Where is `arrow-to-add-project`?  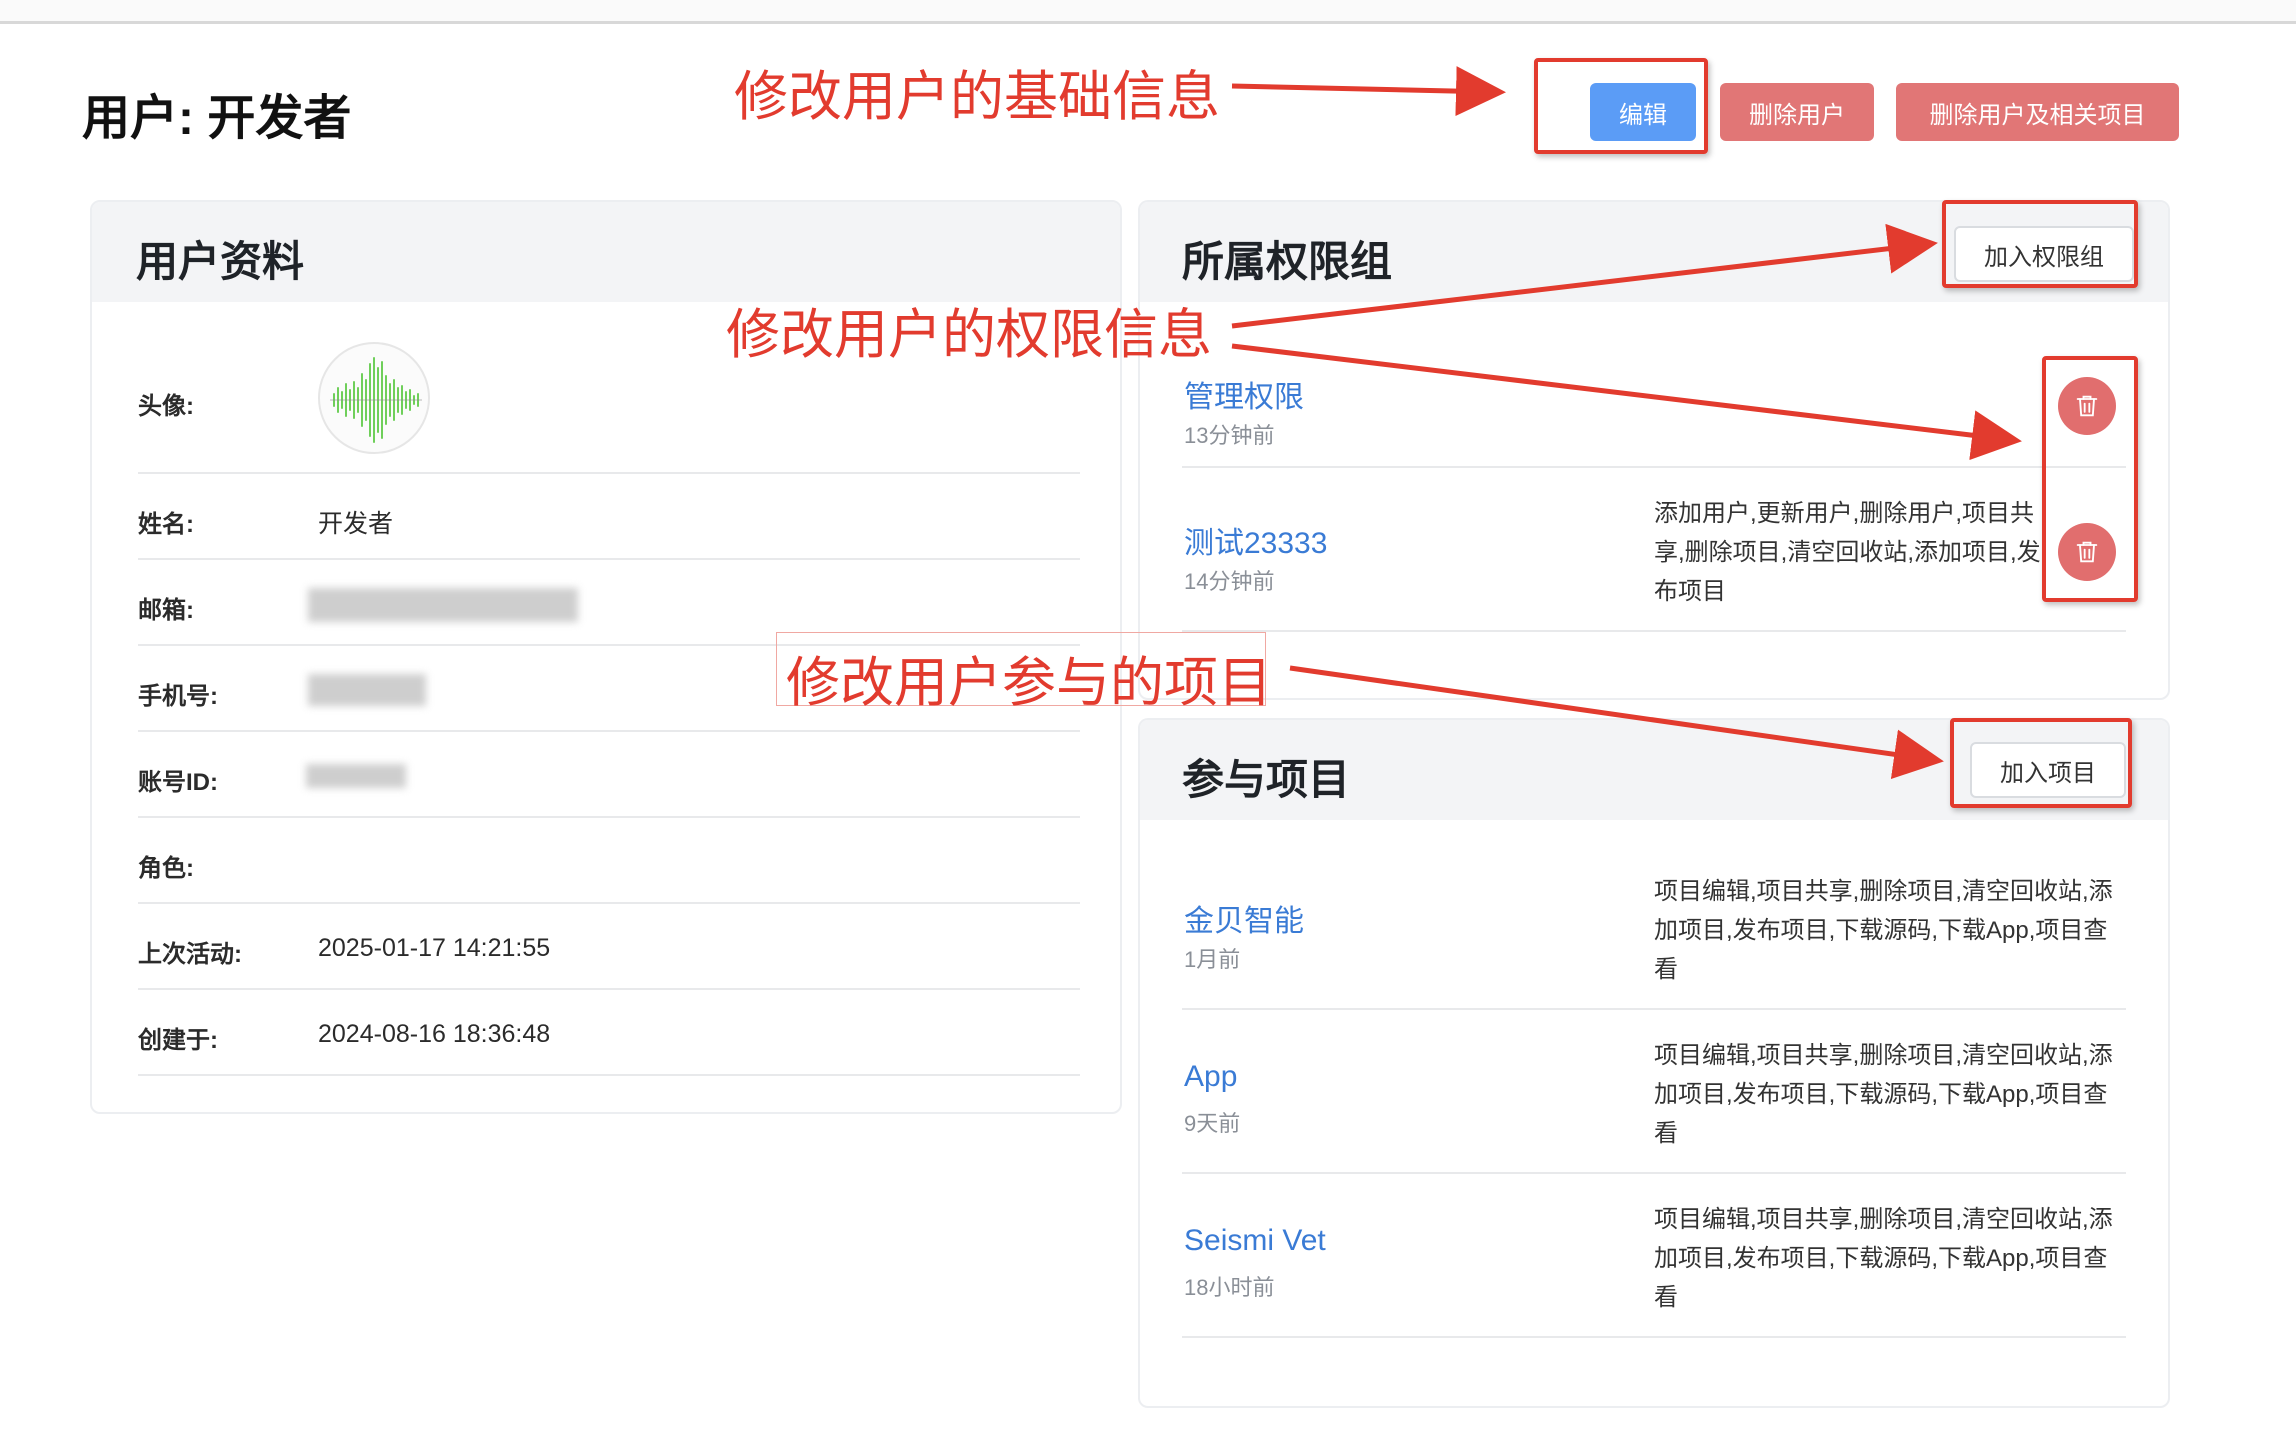
arrow-to-add-project is located at coordinates (1616, 722).